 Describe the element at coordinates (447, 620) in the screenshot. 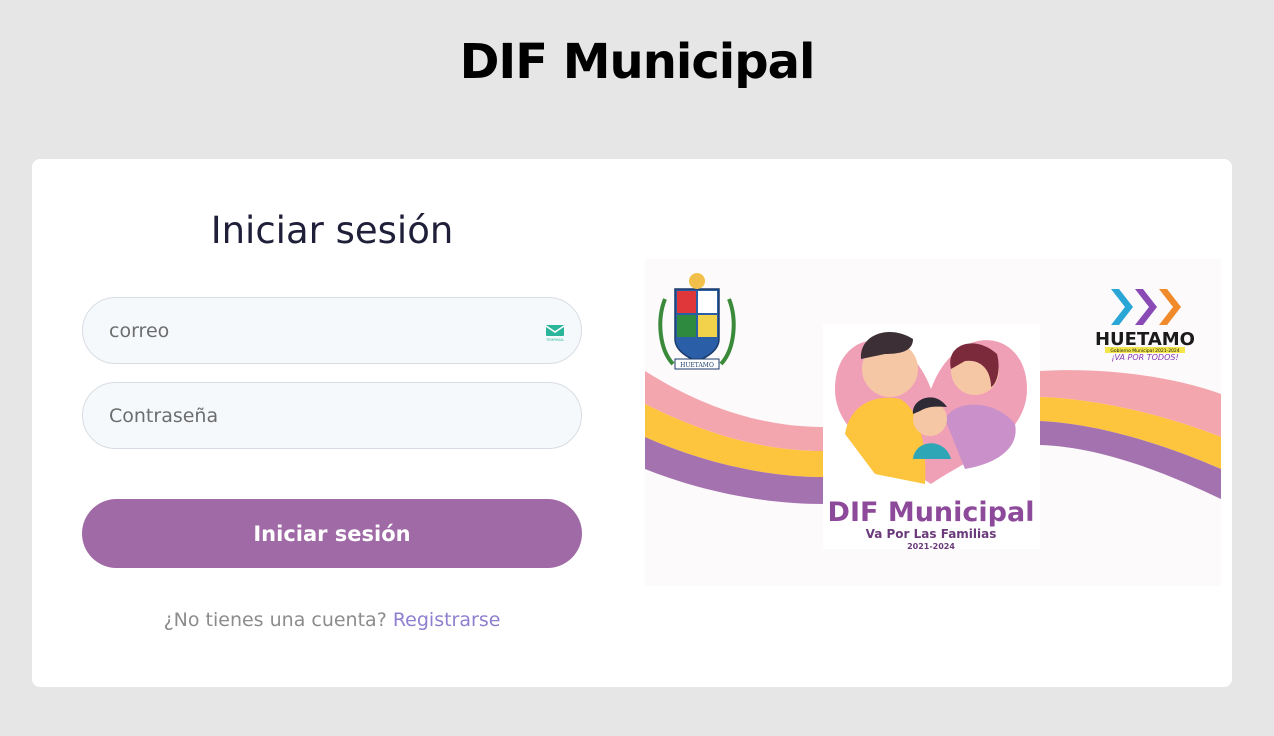

I see `register-link: Registrarse` at that location.